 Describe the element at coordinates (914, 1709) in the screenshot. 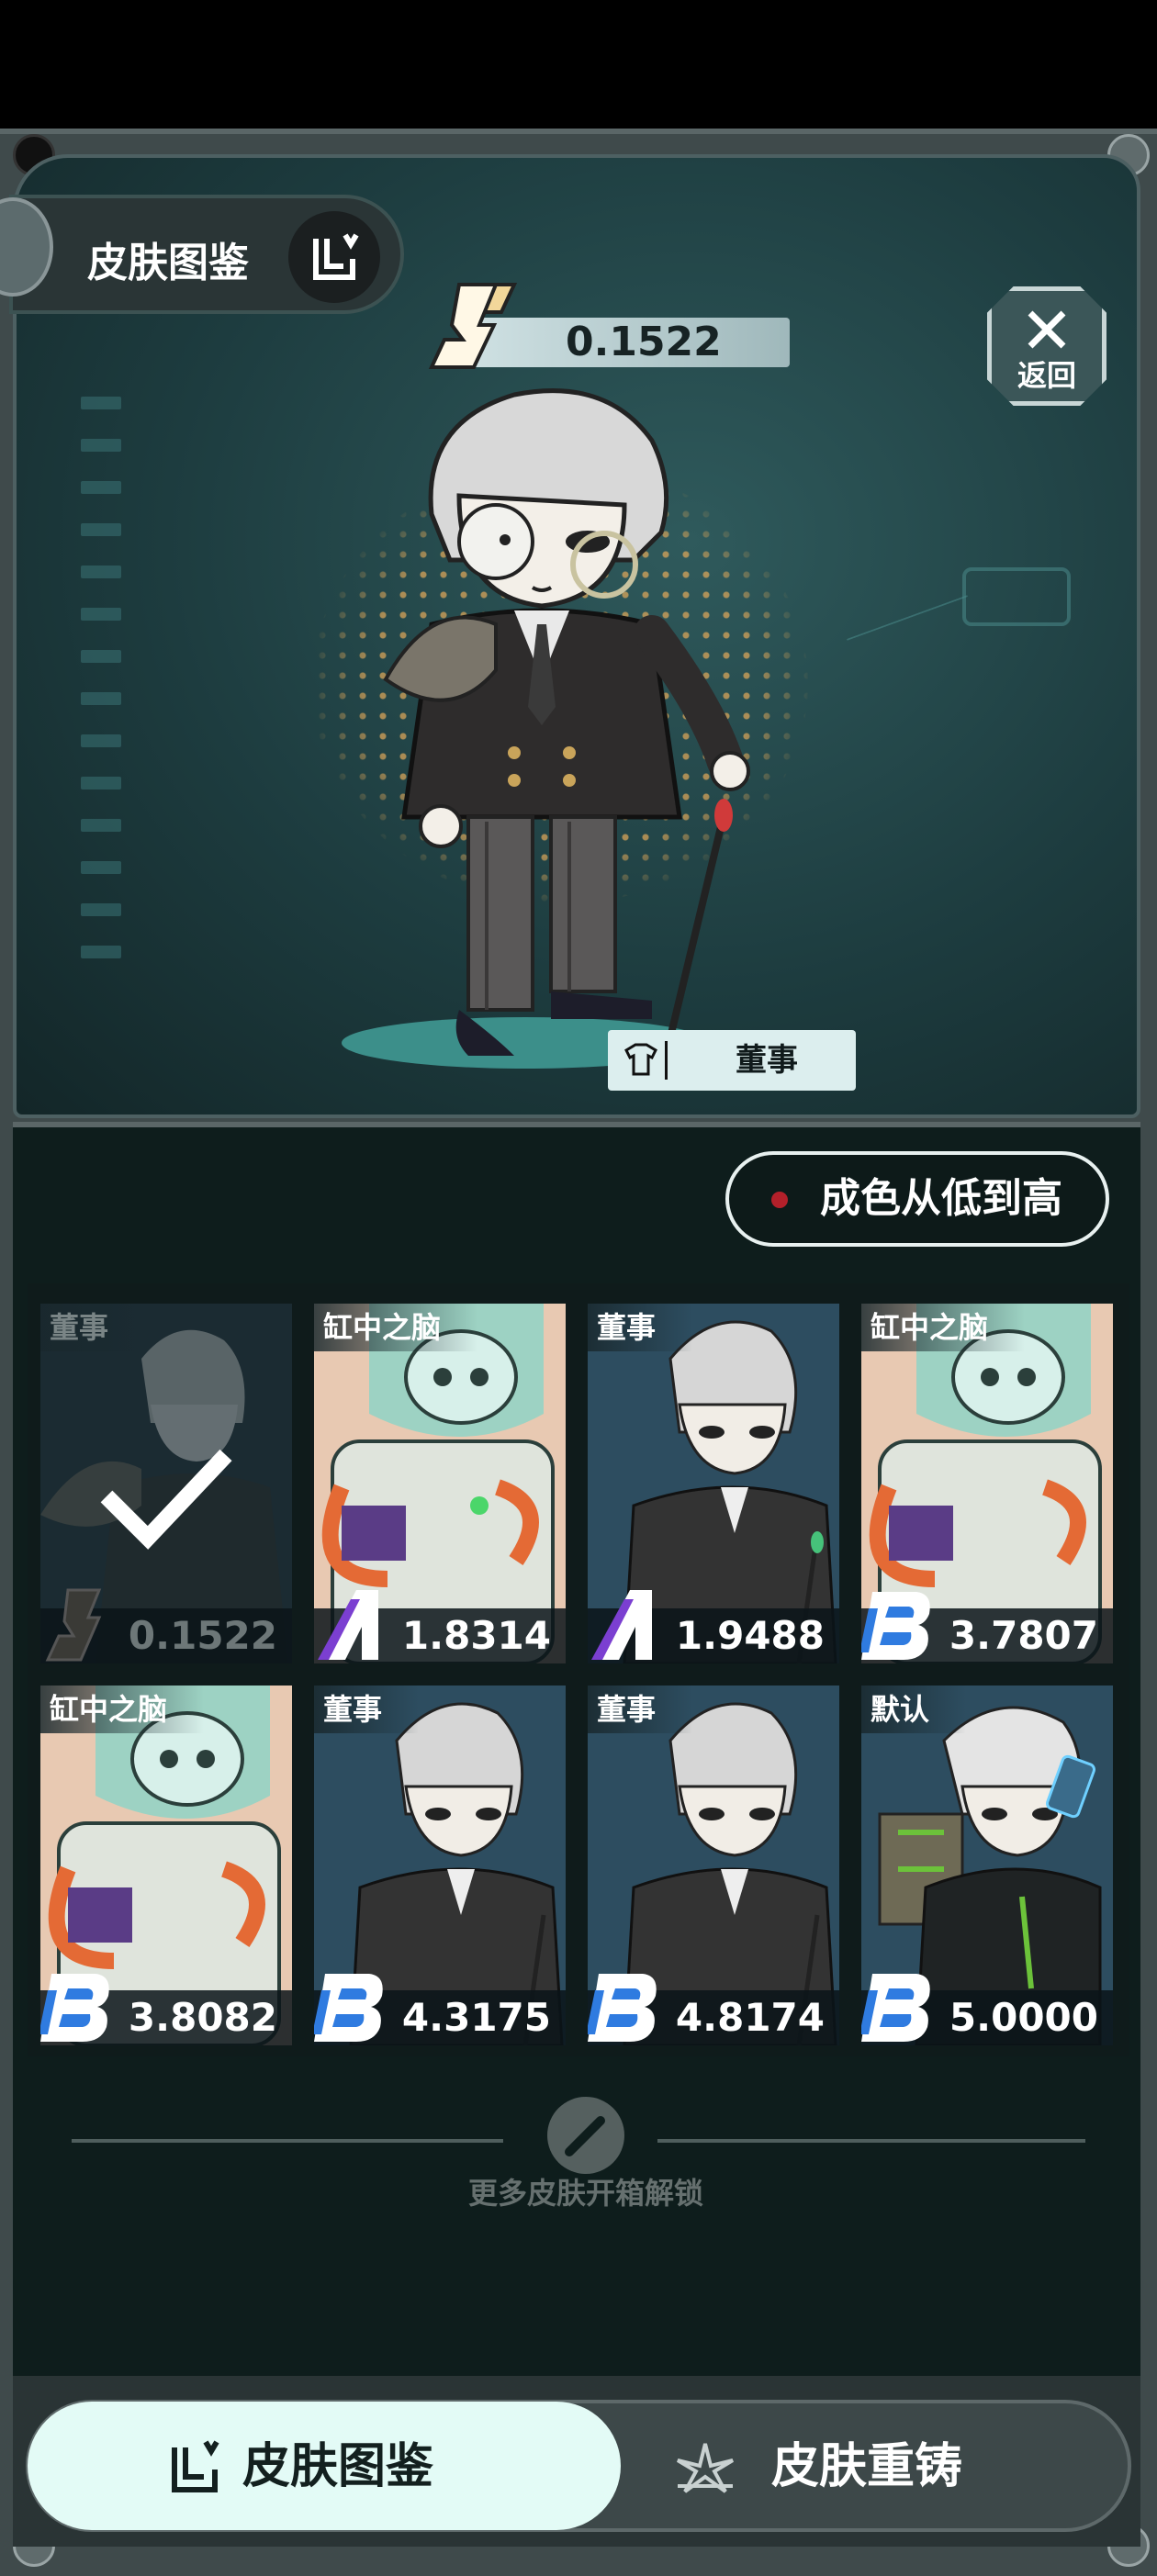

I see `skin-card-name: 默认` at that location.